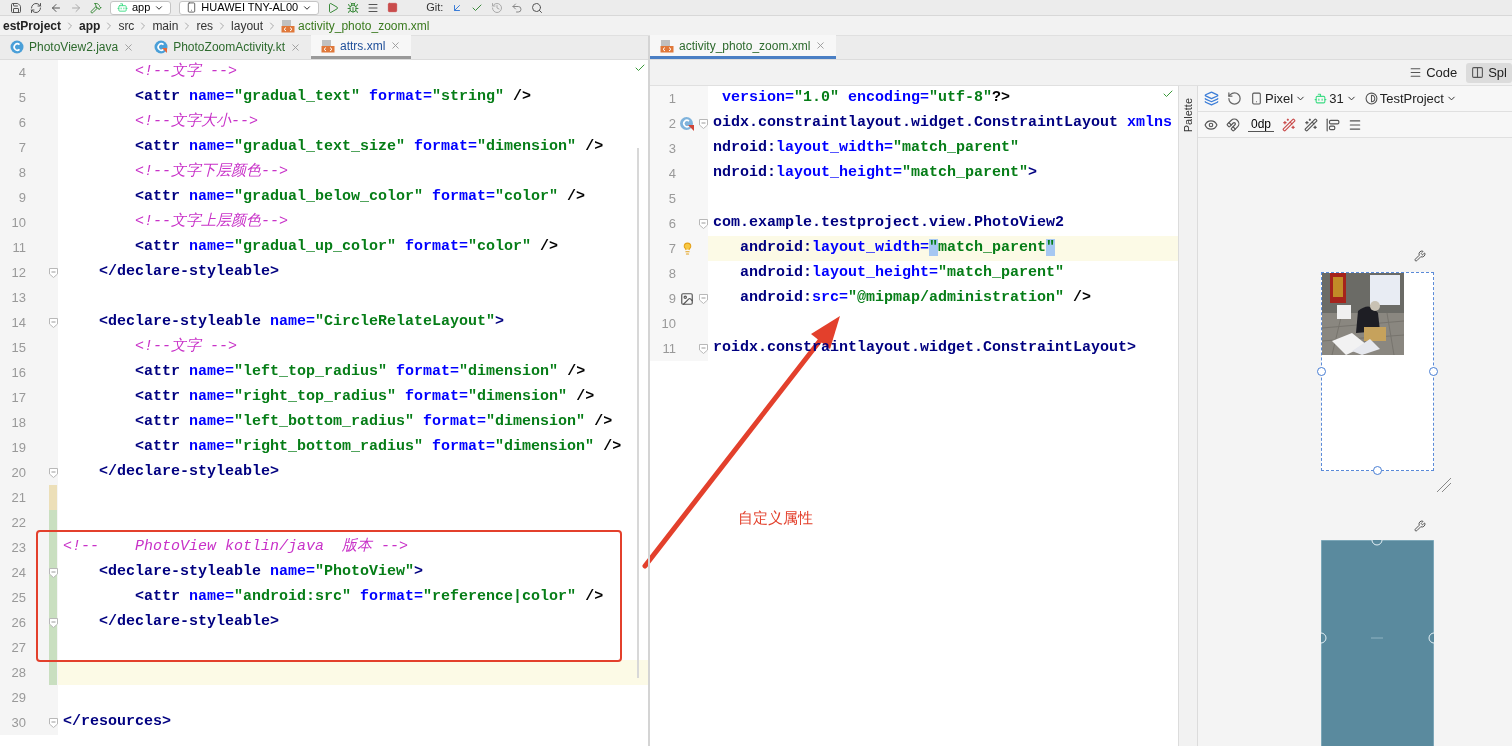 This screenshot has height=746, width=1512. I want to click on code-line: <declare-styleable name="PhotoView">, so click(261, 572).